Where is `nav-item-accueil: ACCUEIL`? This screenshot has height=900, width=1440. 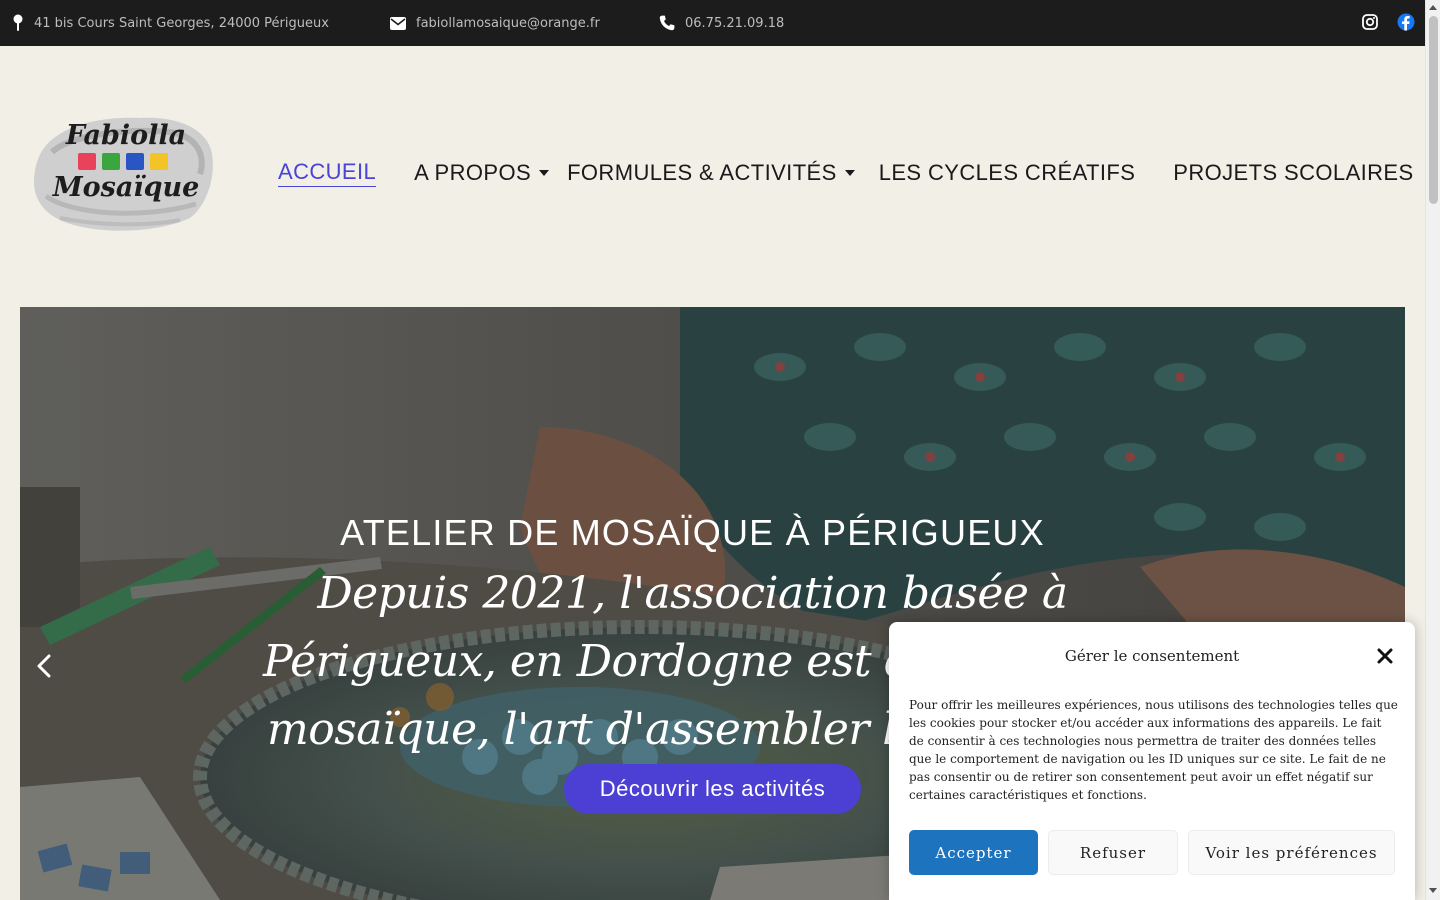
nav-item-accueil: ACCUEIL is located at coordinates (327, 173).